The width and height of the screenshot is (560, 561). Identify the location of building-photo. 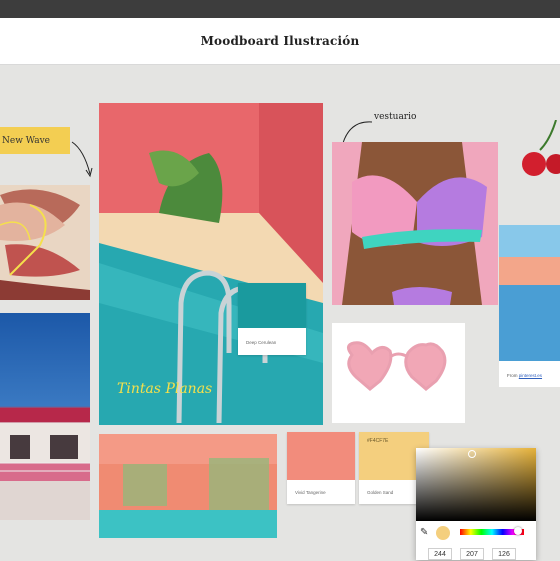
(45, 416).